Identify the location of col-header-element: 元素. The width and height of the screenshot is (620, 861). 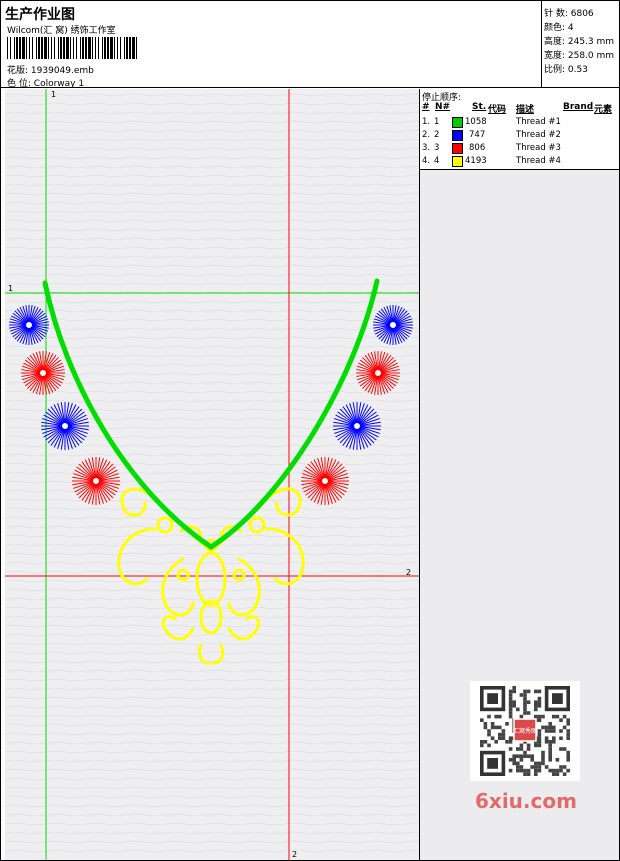
(603, 110).